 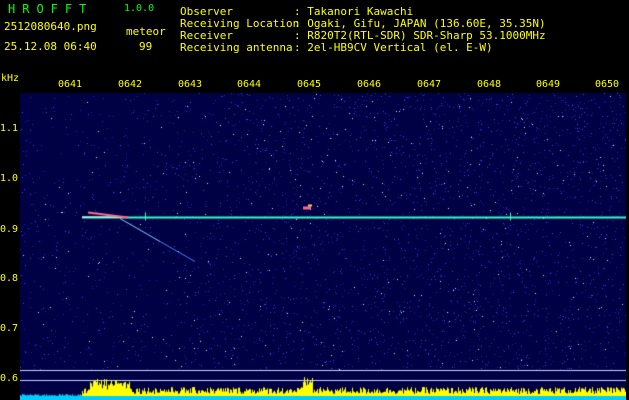 I want to click on x-tick-0641: 0641, so click(x=70, y=84).